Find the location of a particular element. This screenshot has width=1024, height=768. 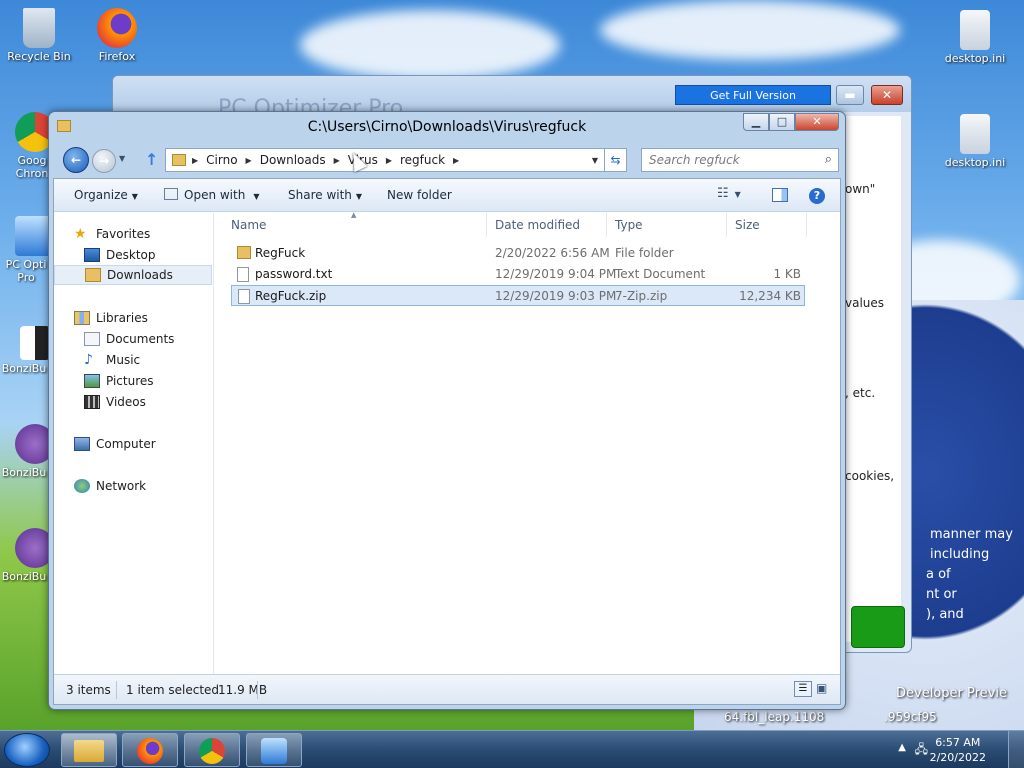

optimizer-minimize-button: ▬ is located at coordinates (850, 95).